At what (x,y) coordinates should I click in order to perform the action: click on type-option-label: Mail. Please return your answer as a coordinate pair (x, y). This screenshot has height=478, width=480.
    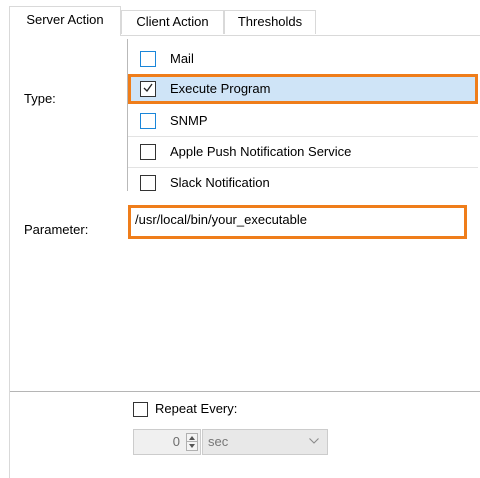
    Looking at the image, I should click on (182, 58).